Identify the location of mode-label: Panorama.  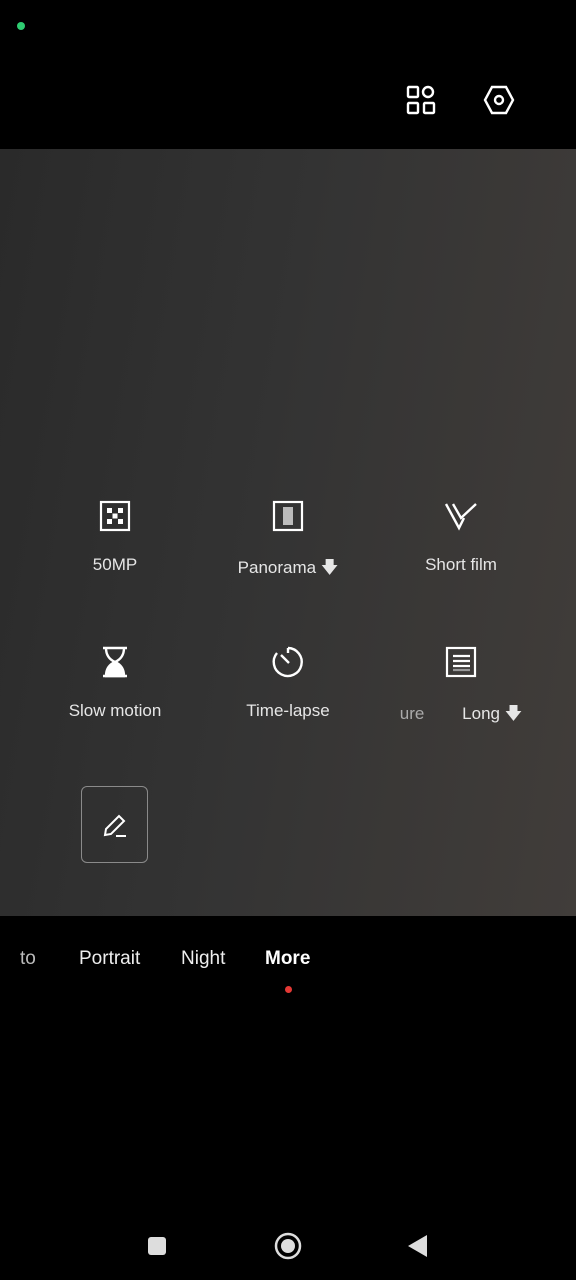
(277, 567).